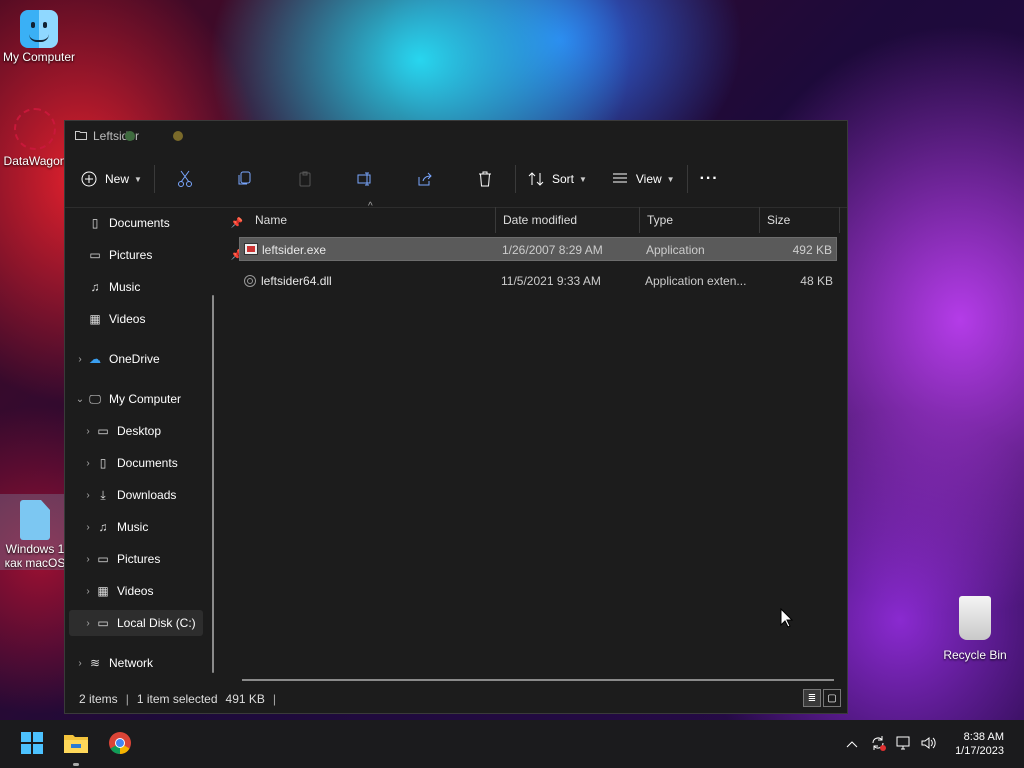 This screenshot has height=768, width=1024. Describe the element at coordinates (979, 744) in the screenshot. I see `clock: 8:38 AM 1/17/2023` at that location.